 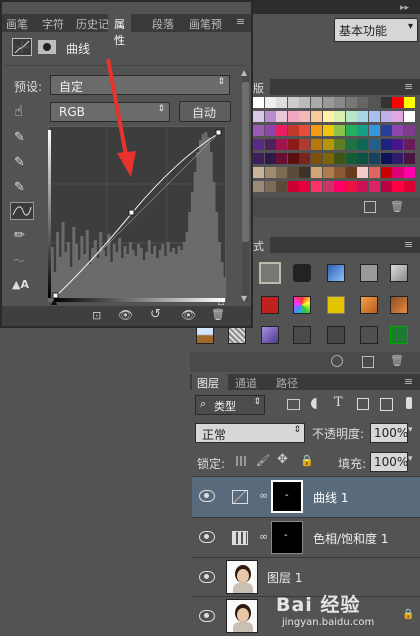 What do you see at coordinates (245, 162) in the screenshot?
I see `scrollbar-thumb` at bounding box center [245, 162].